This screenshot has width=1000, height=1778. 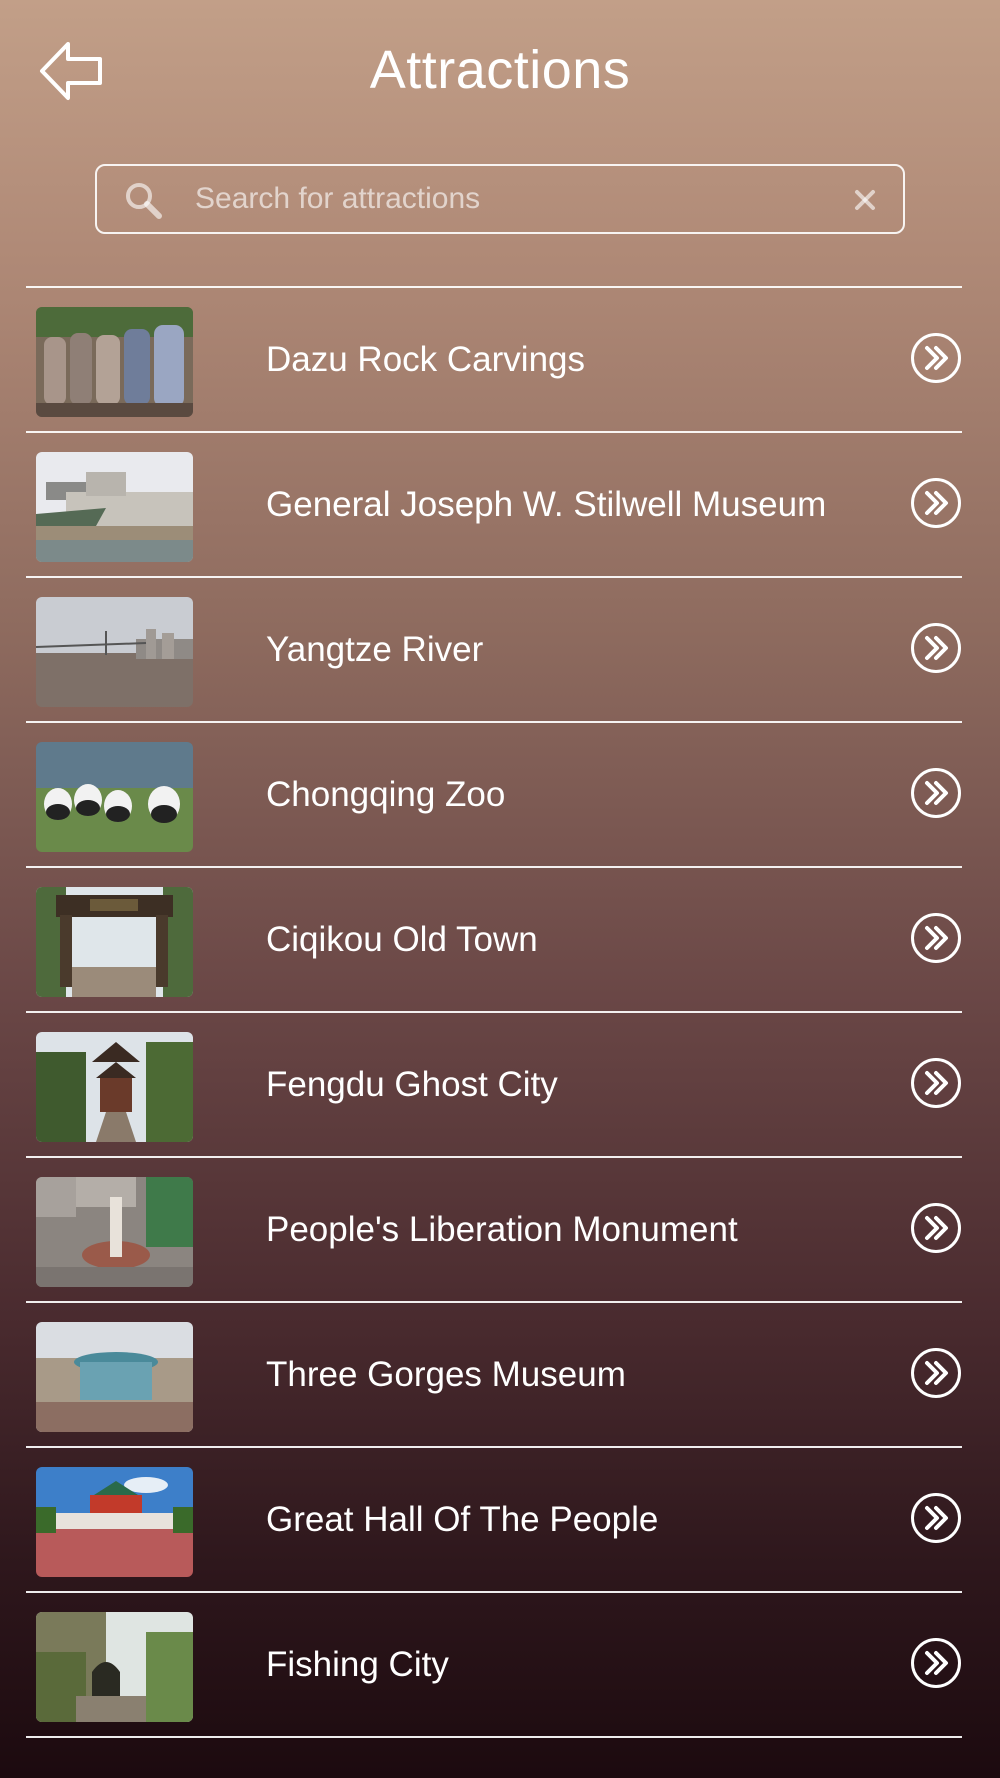 I want to click on list-item-ciqikou-old-town: Ciqikou Old Town, so click(x=494, y=939).